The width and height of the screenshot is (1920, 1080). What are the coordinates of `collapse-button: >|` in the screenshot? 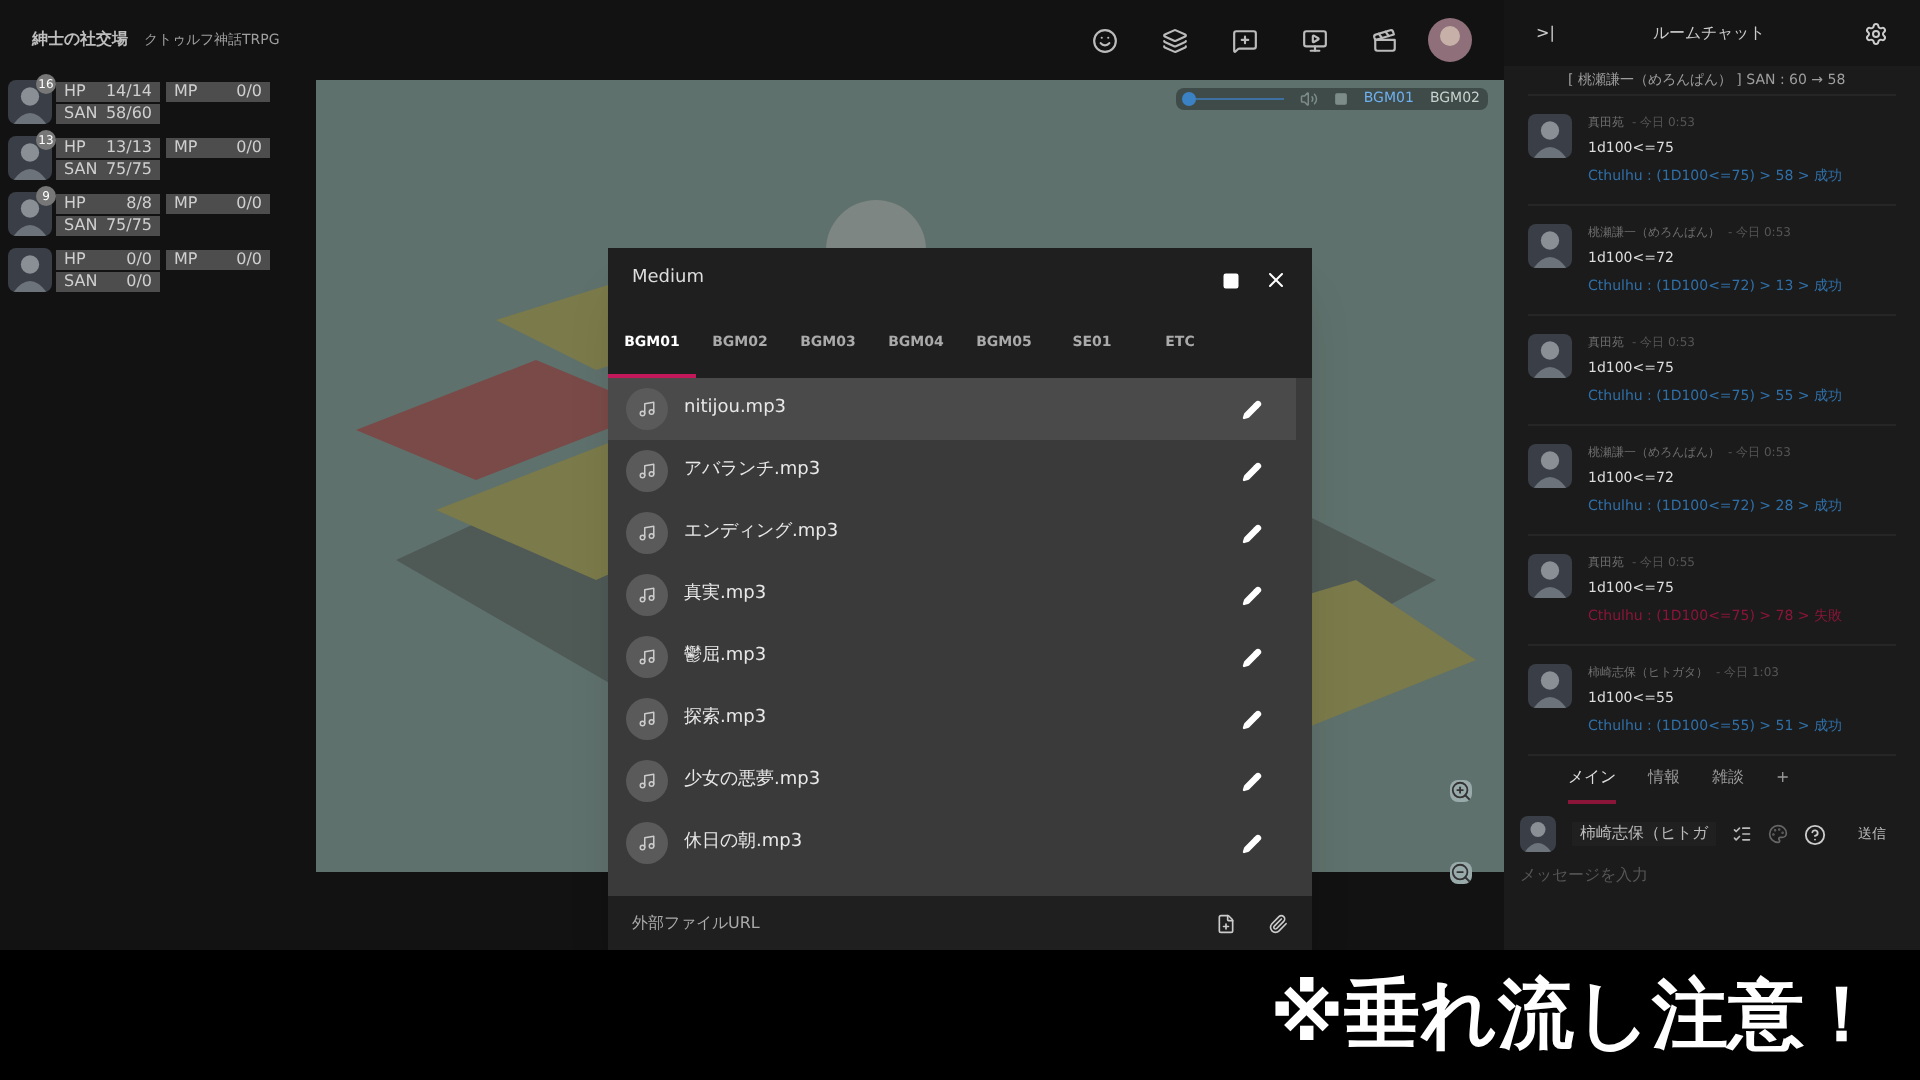 It's located at (1545, 33).